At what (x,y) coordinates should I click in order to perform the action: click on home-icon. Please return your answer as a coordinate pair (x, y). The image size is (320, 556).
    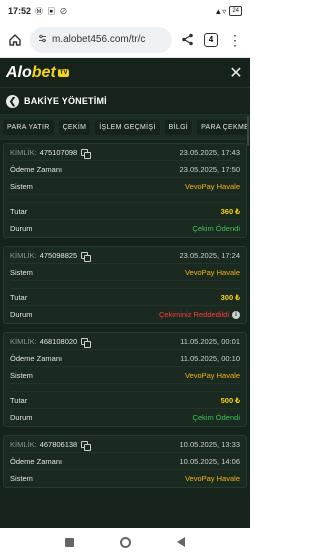
    Looking at the image, I should click on (15, 40).